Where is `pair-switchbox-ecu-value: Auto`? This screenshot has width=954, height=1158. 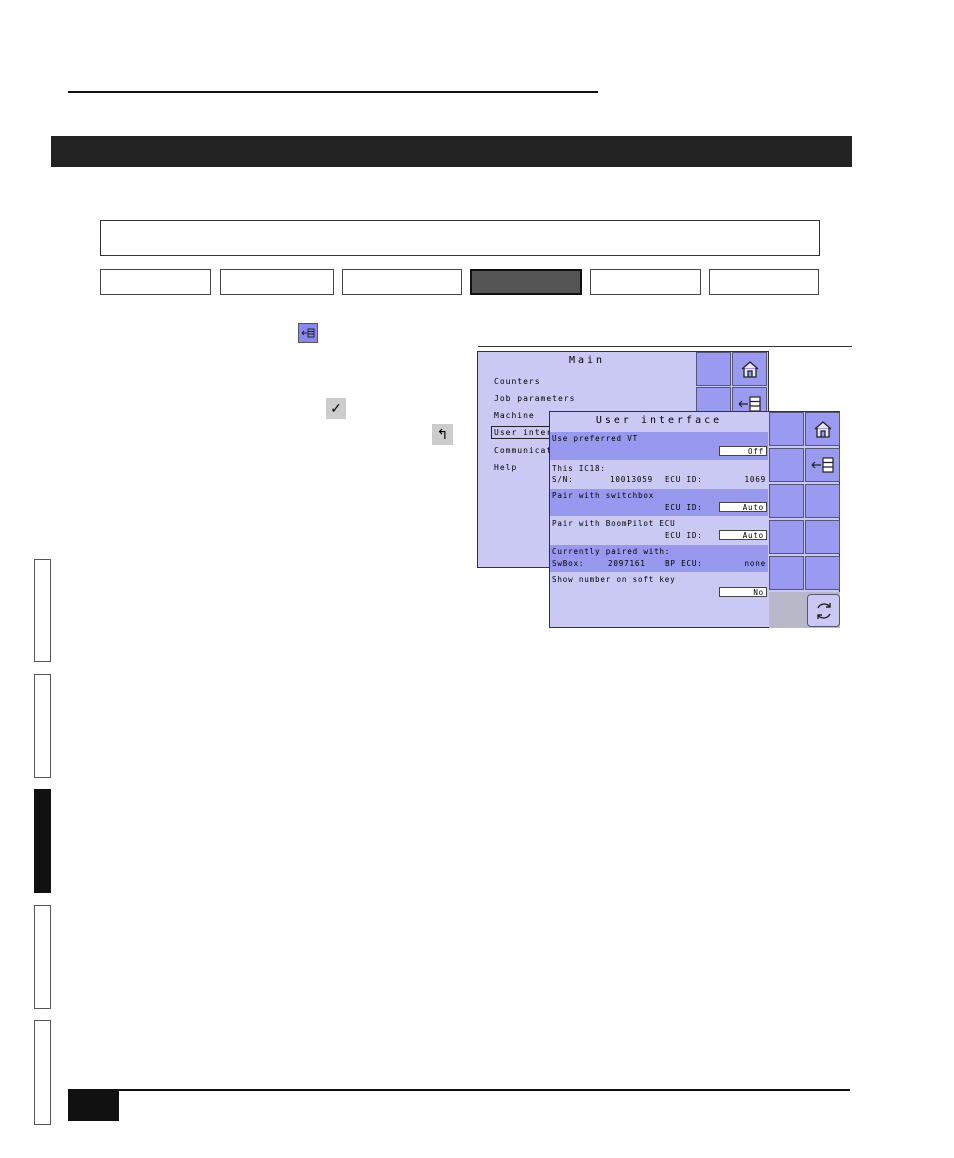
pair-switchbox-ecu-value: Auto is located at coordinates (743, 507).